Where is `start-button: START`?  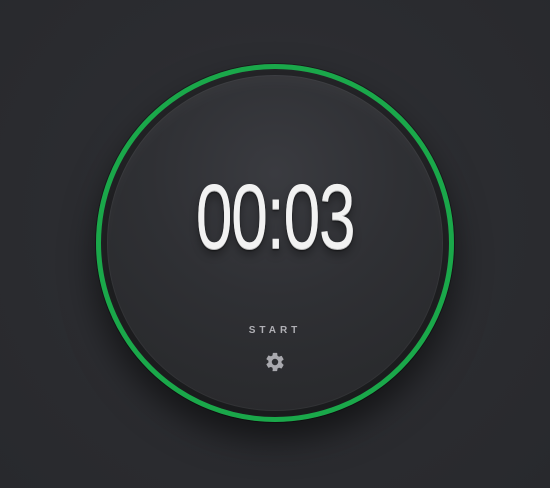
start-button: START is located at coordinates (275, 330).